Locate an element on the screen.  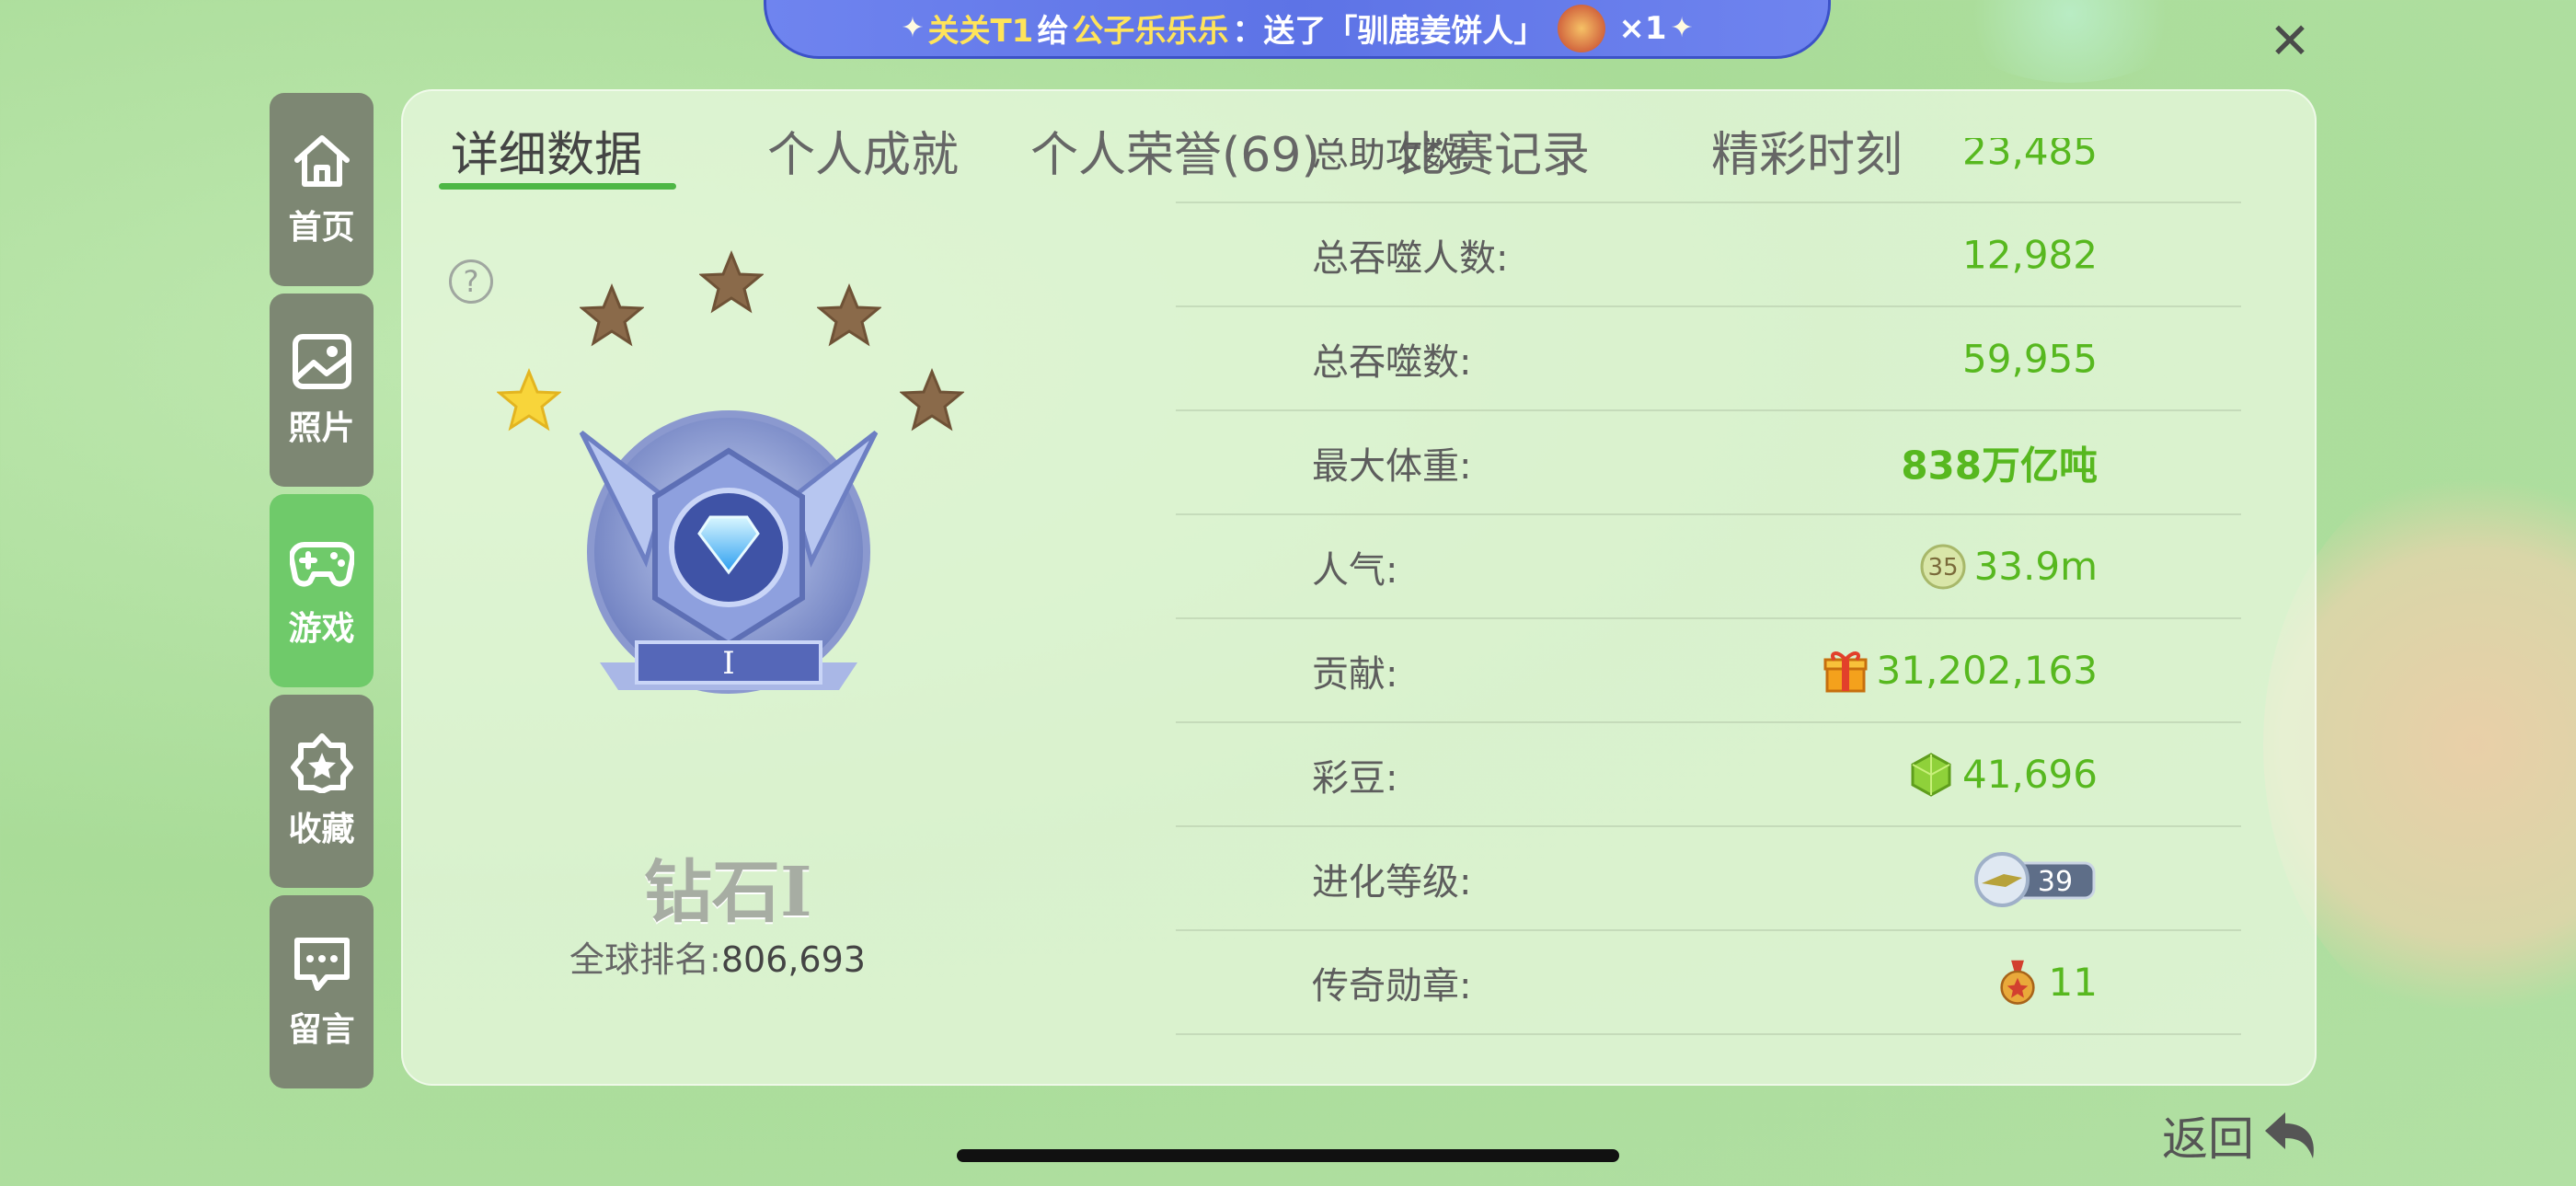
stat-label: 最大体重: is located at coordinates (1392, 466).